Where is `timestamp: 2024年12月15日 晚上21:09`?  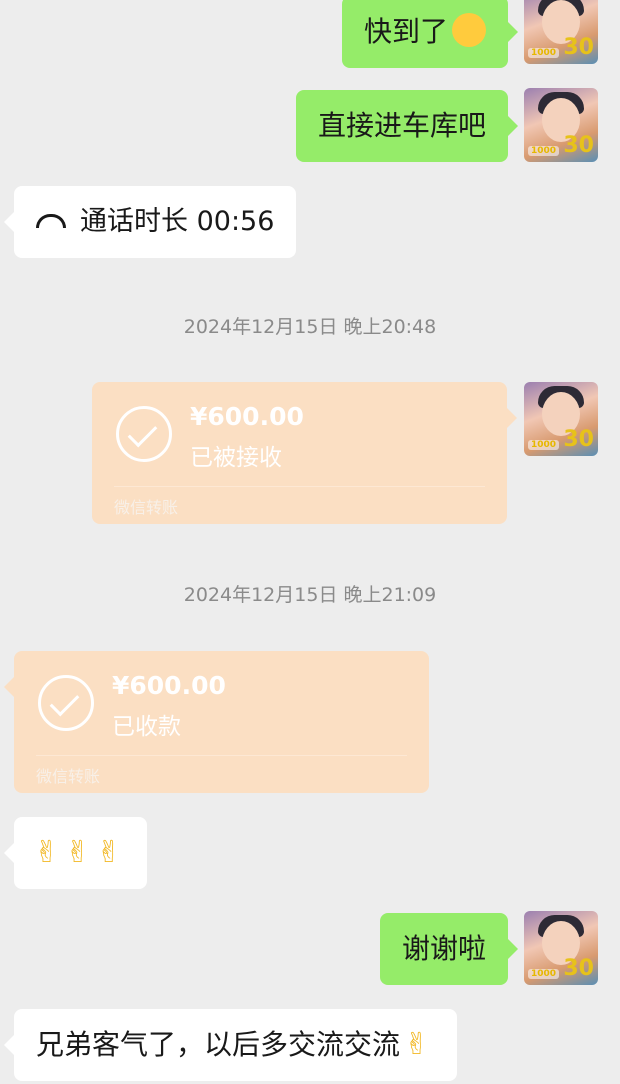
timestamp: 2024年12月15日 晚上21:09 is located at coordinates (310, 595).